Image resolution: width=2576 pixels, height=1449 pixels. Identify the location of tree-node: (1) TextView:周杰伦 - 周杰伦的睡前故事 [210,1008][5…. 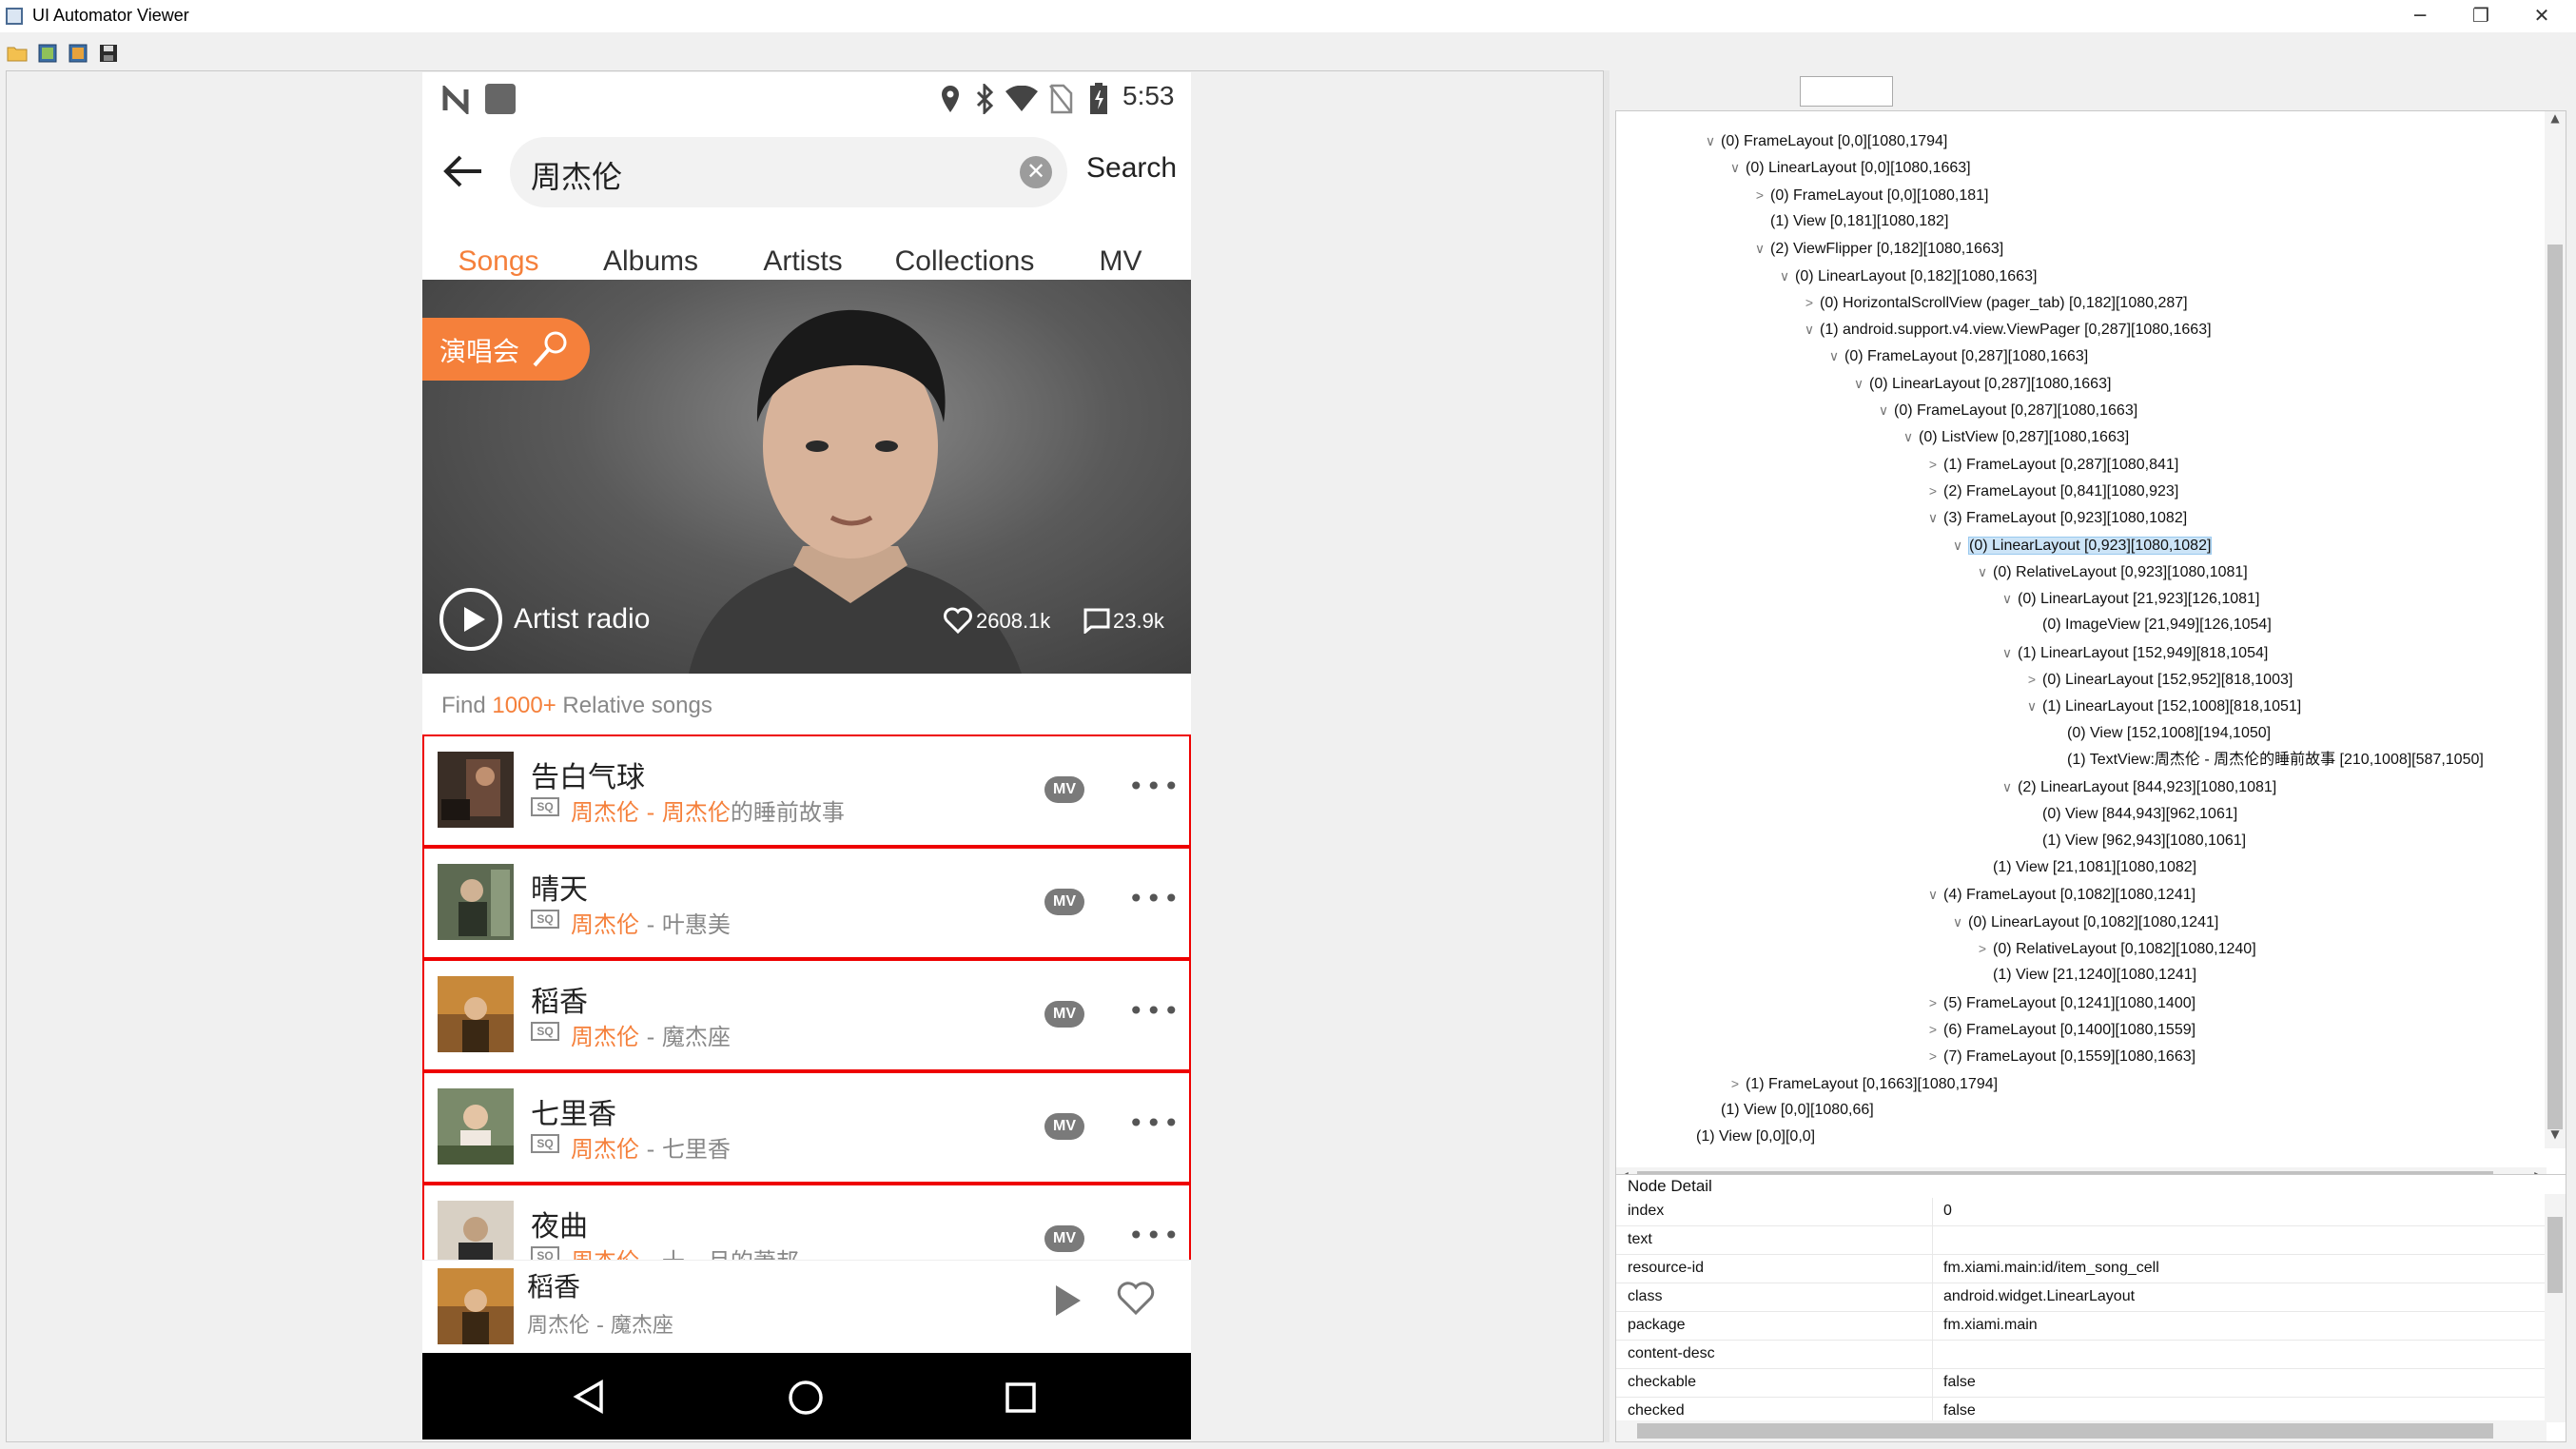
(2265, 760).